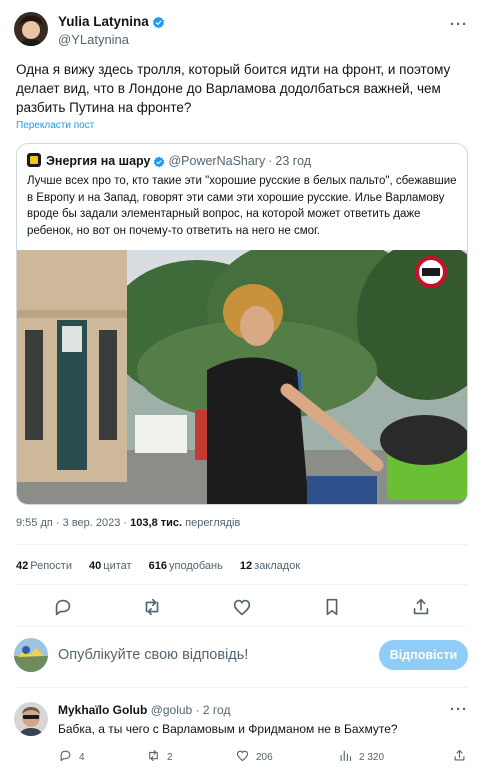 This screenshot has width=484, height=772. Describe the element at coordinates (254, 756) in the screenshot. I see `comment-like: 206` at that location.